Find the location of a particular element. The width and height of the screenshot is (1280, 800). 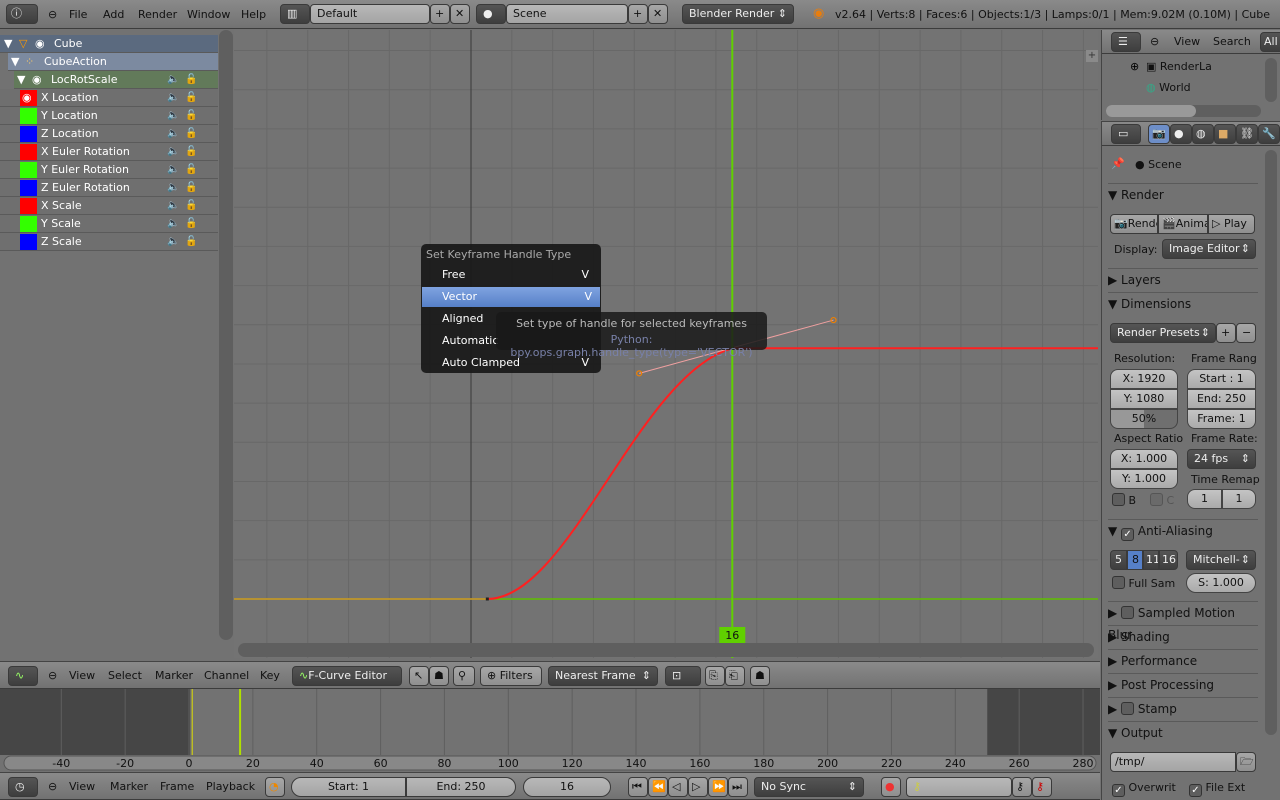

time-remap-old-field: 1 is located at coordinates (1204, 499).